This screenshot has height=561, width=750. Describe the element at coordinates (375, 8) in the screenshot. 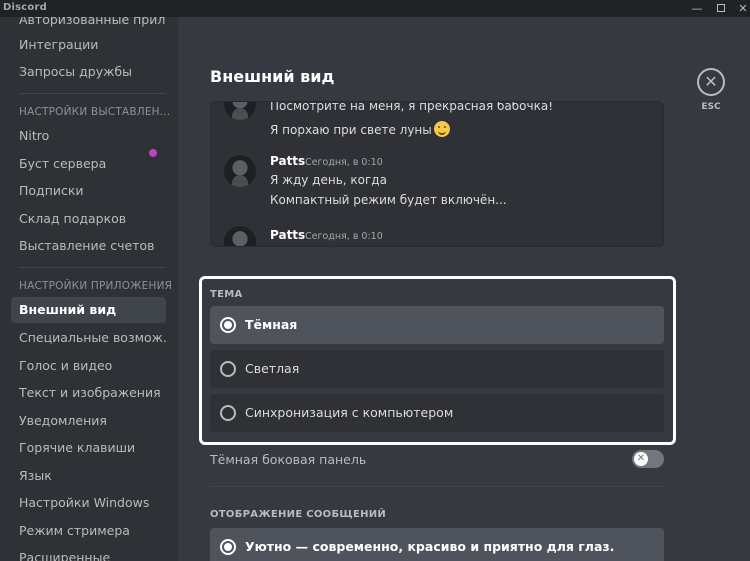

I see `title-bar: Discord — ✕` at that location.